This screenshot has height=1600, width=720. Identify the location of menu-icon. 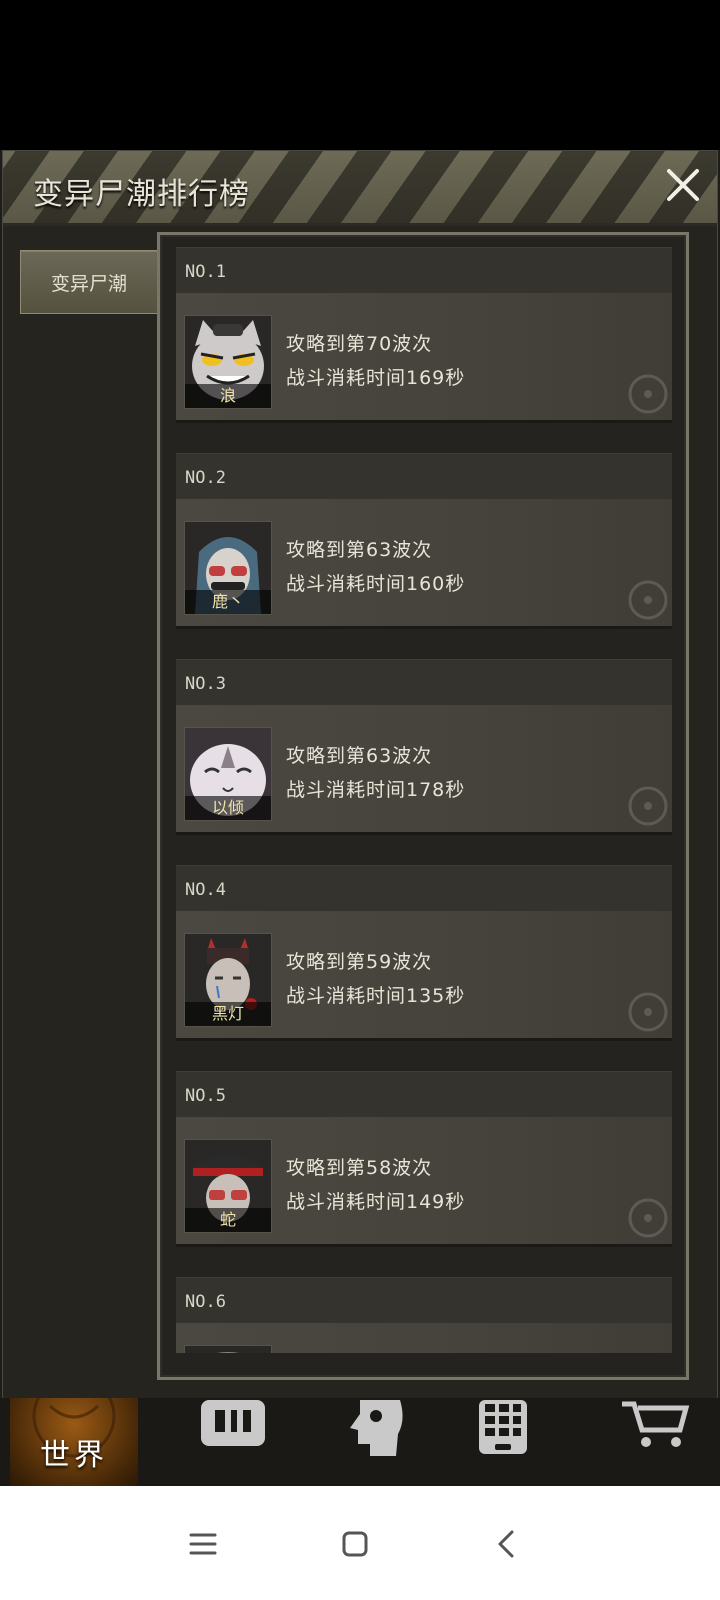
(203, 1544).